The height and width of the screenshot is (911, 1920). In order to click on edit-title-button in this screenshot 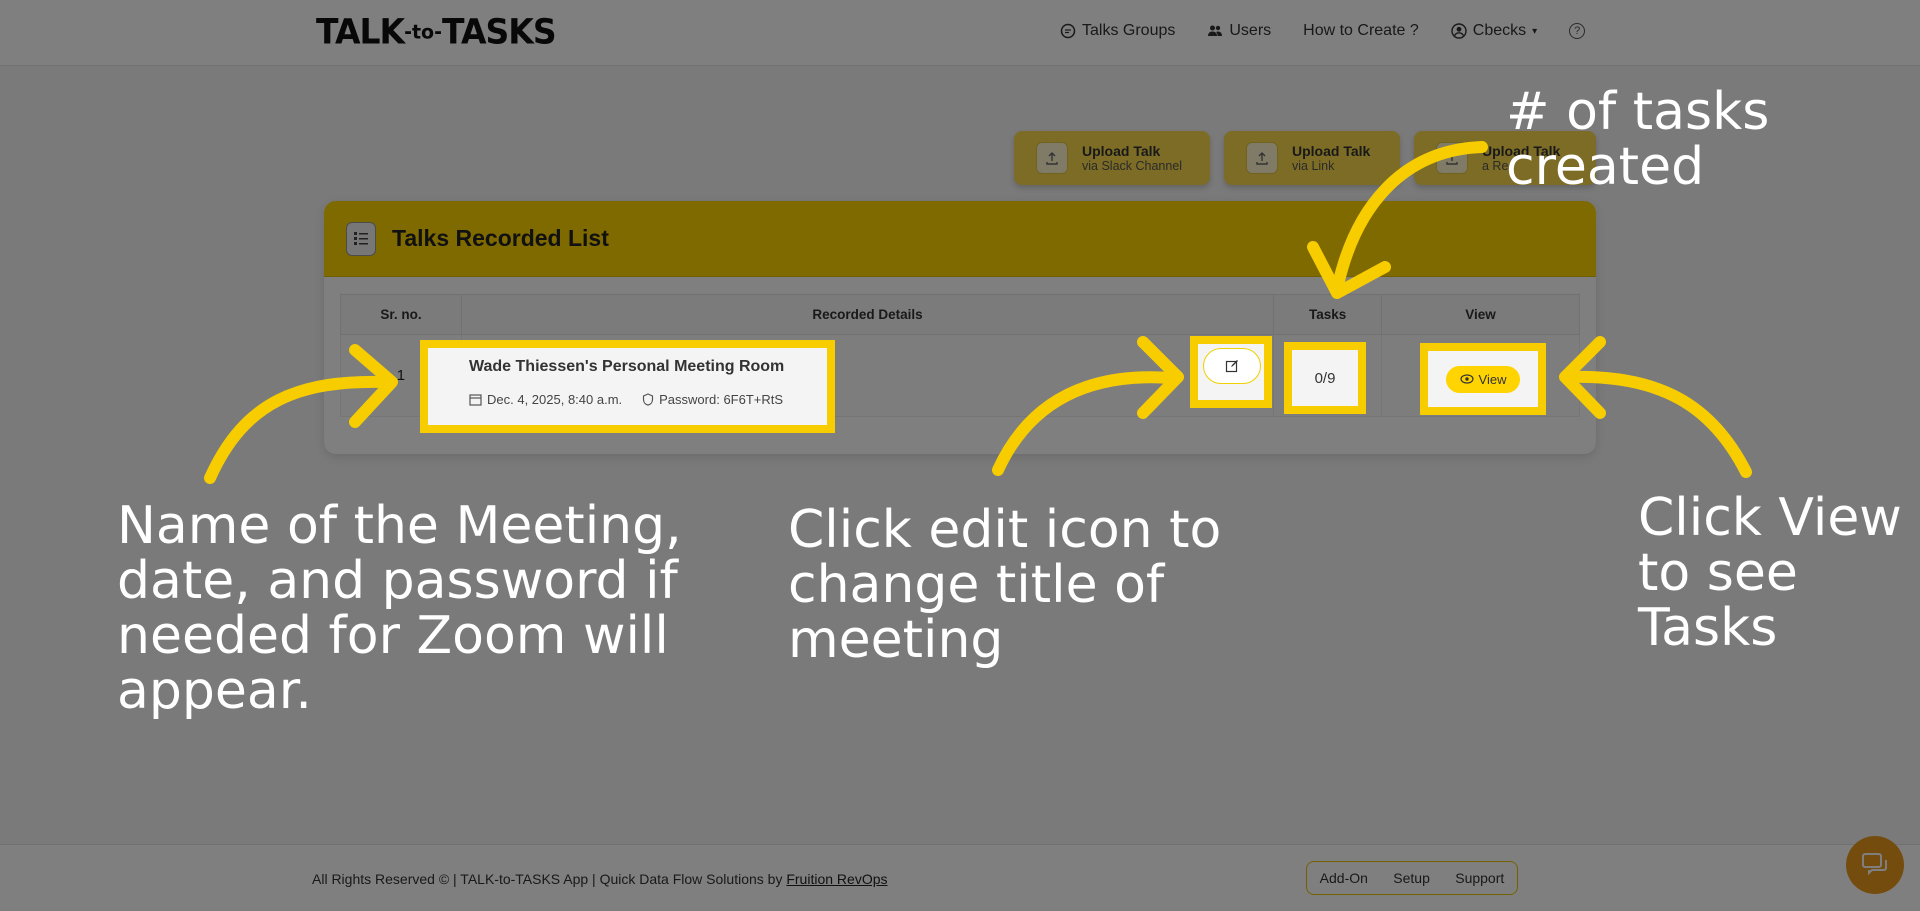, I will do `click(1231, 367)`.